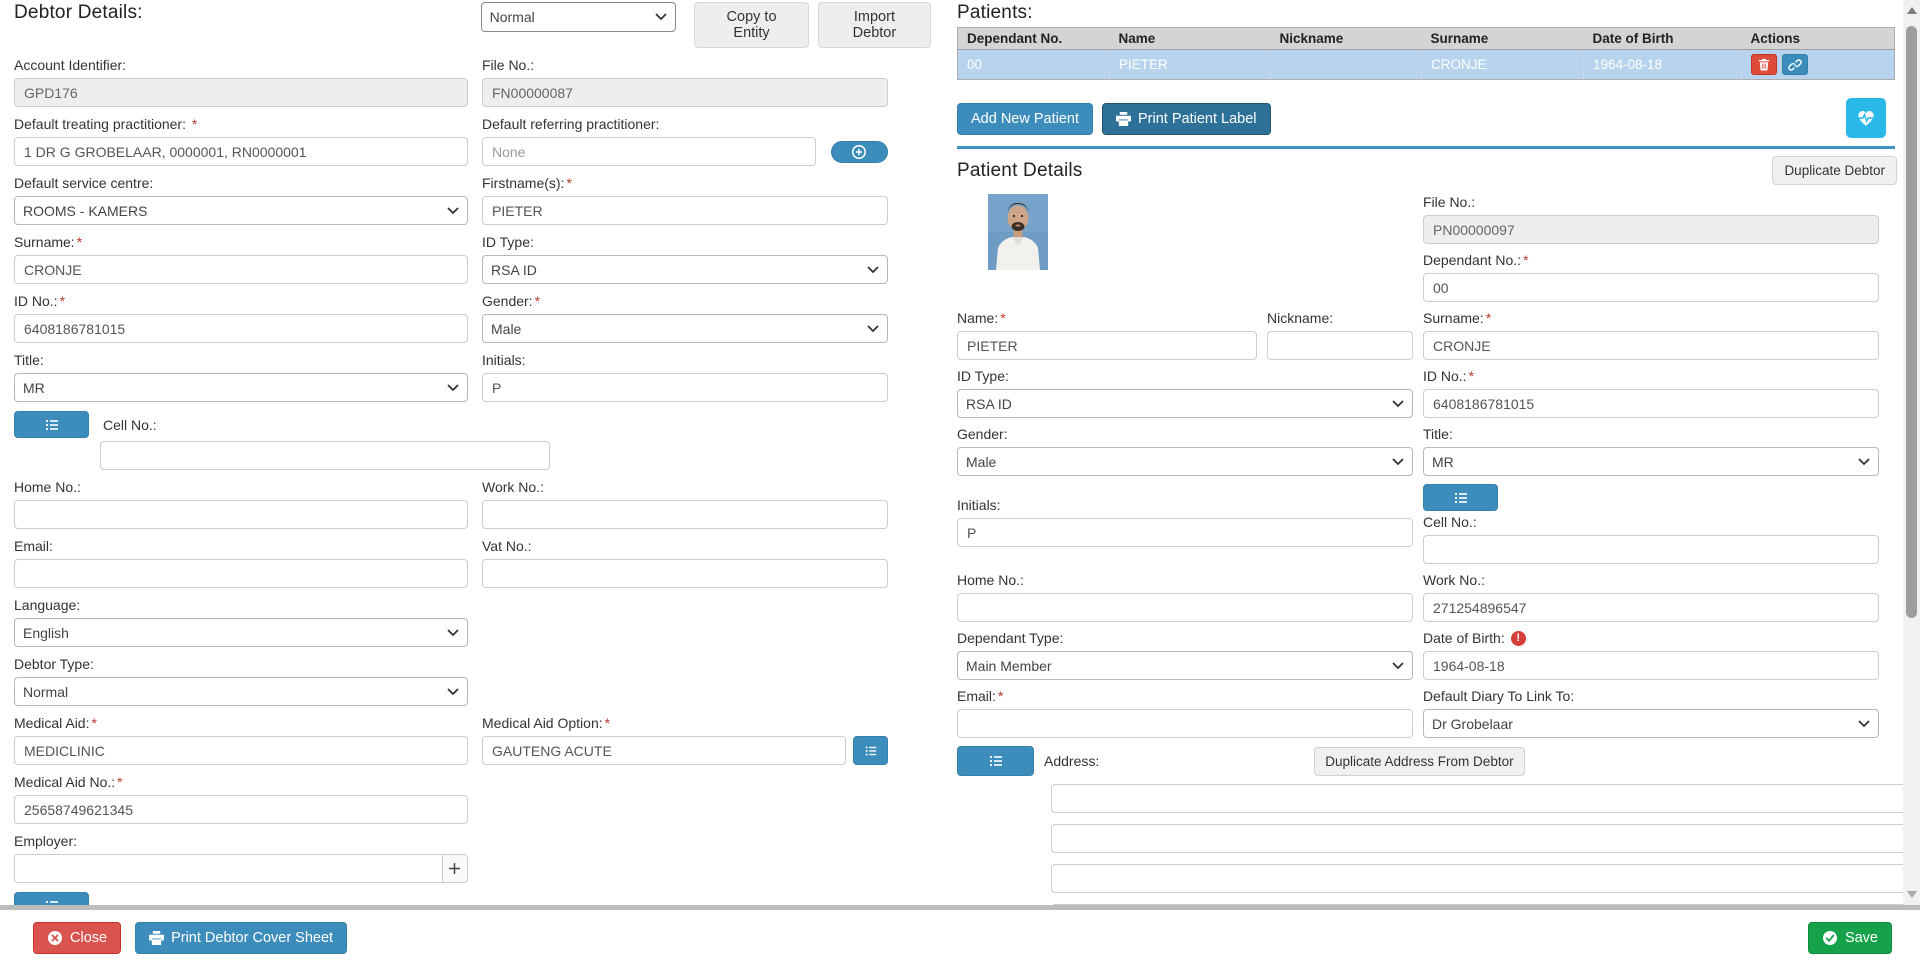 This screenshot has height=966, width=1920. What do you see at coordinates (1651, 723) in the screenshot?
I see `default-diary-select: Dr Grobelaar` at bounding box center [1651, 723].